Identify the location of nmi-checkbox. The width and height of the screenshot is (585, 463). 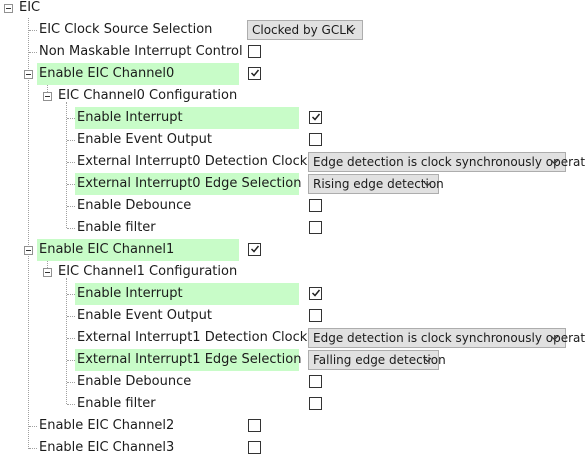
(254, 51).